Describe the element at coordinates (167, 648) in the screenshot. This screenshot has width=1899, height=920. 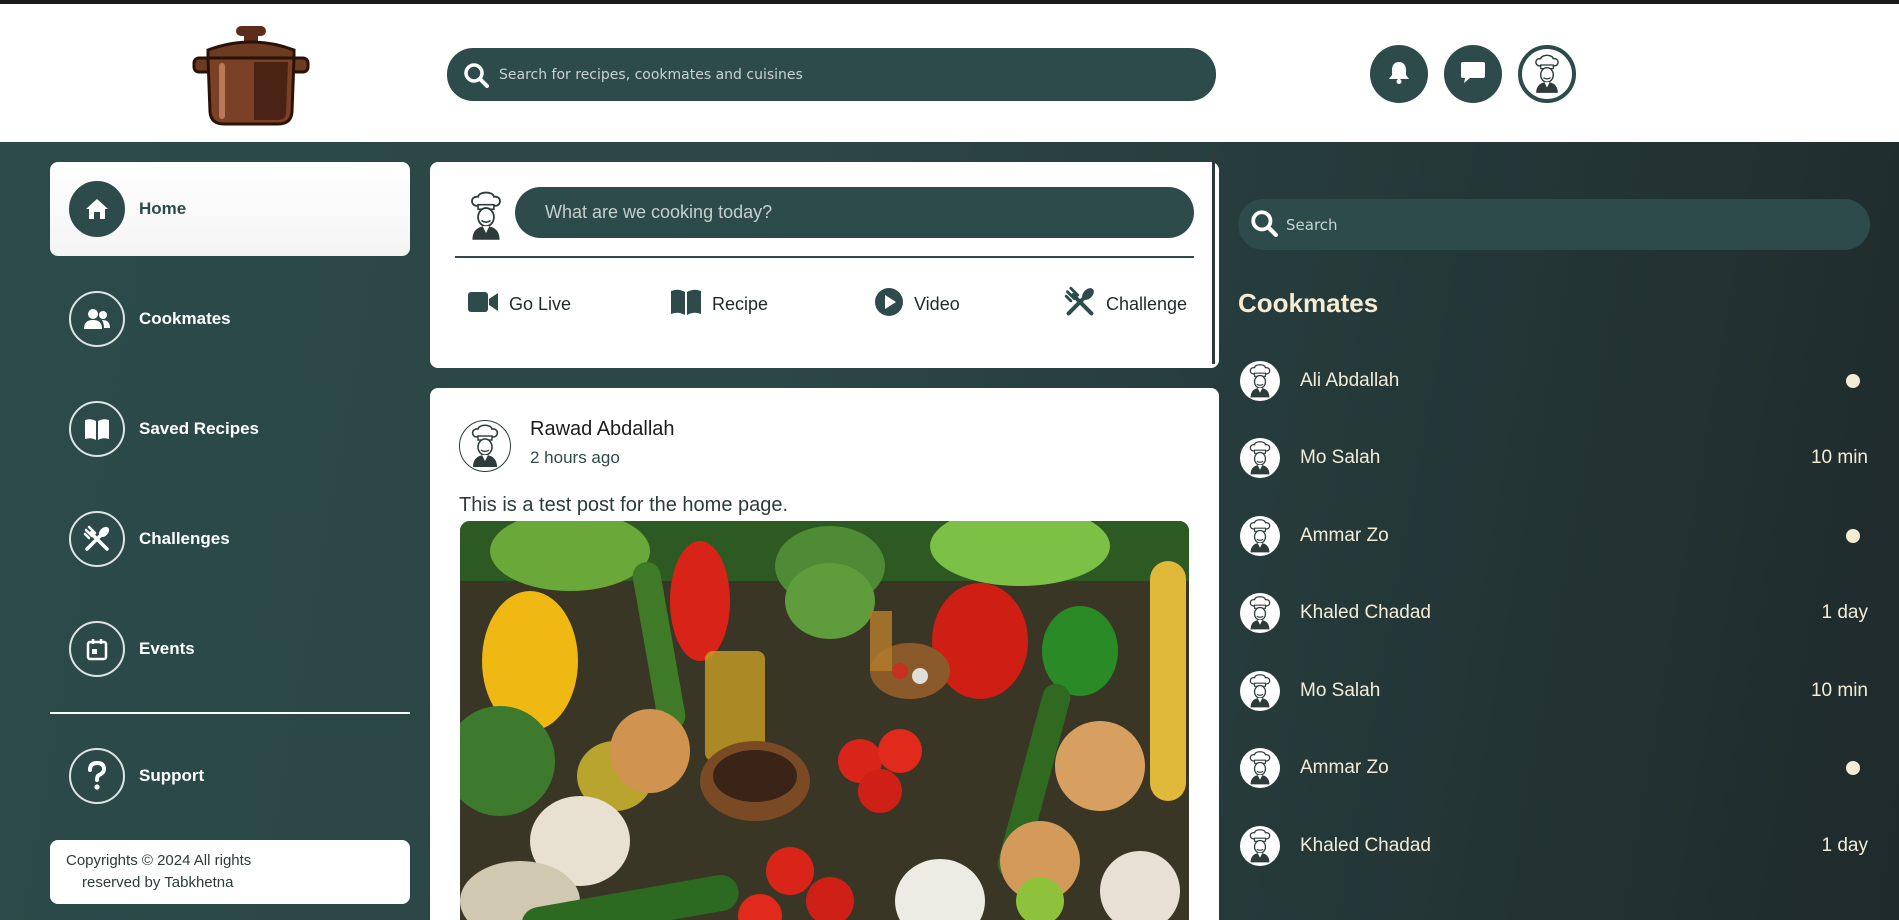
I see `sidebar-item-label: Events` at that location.